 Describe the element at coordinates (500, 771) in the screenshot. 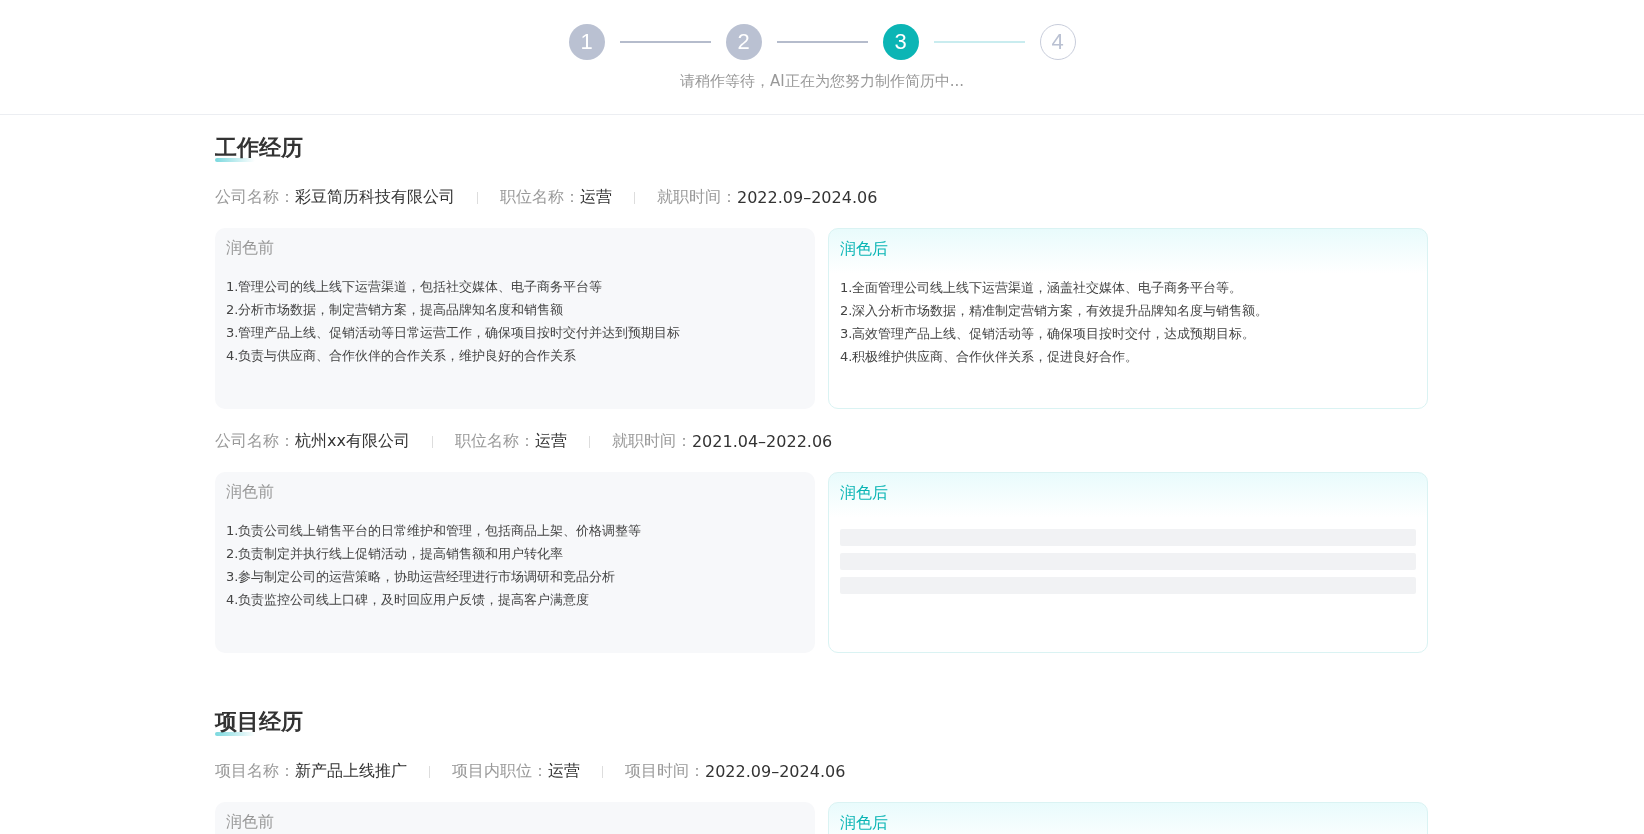

I see `field-label: 项目内职位：` at that location.